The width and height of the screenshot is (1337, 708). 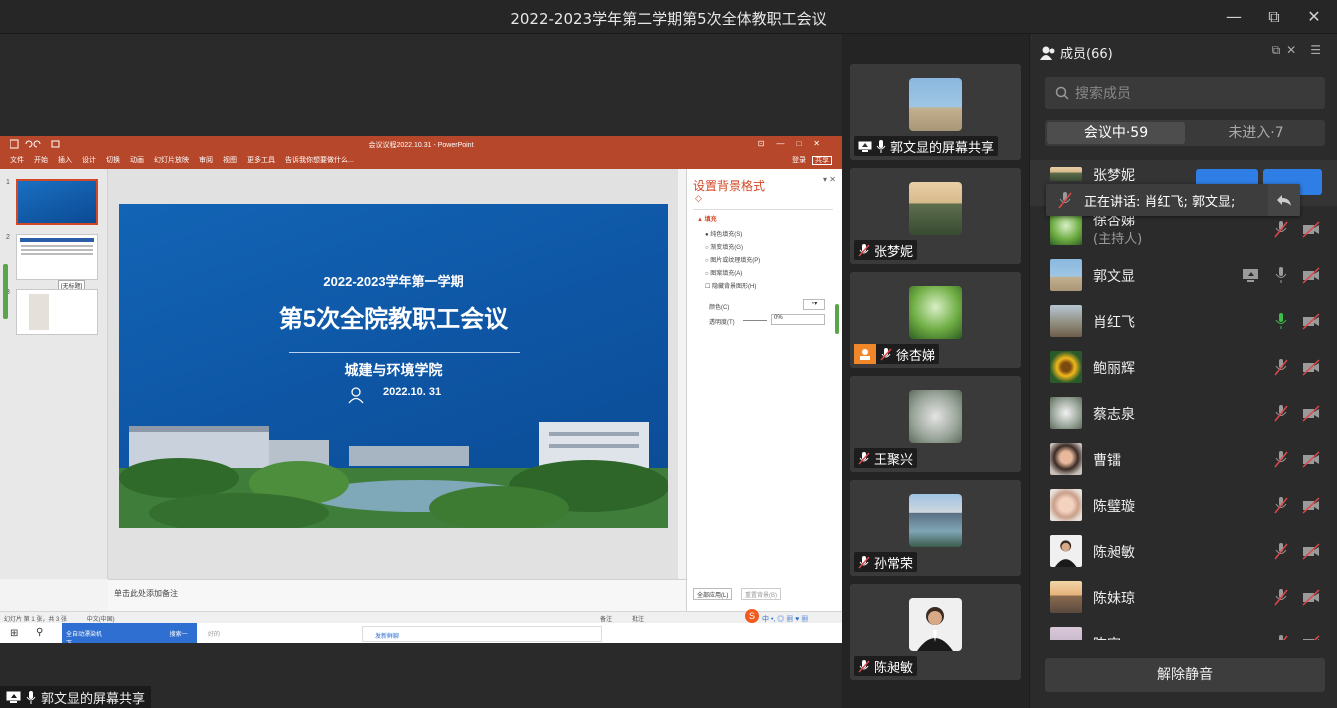 What do you see at coordinates (713, 594) in the screenshot?
I see `apply-all-button: 全部应用(L)` at bounding box center [713, 594].